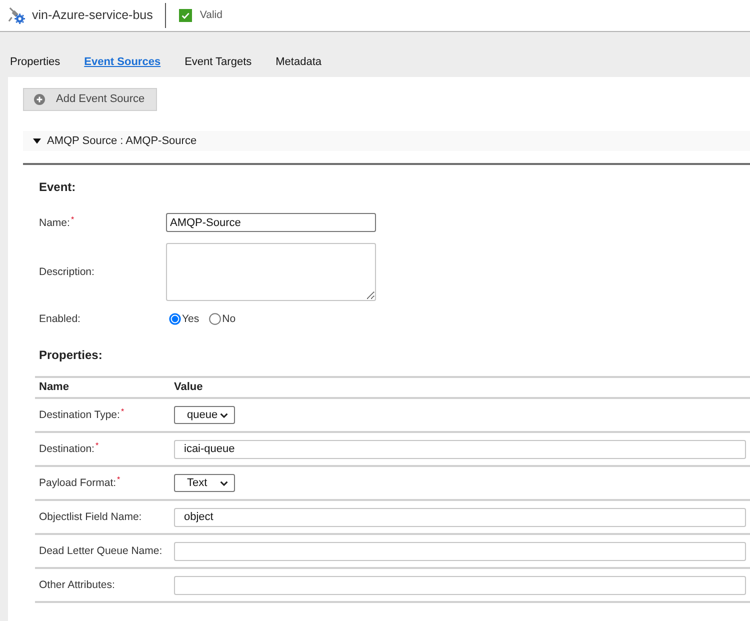 The height and width of the screenshot is (621, 750). What do you see at coordinates (271, 222) in the screenshot?
I see `text-field: AMQP-Source` at bounding box center [271, 222].